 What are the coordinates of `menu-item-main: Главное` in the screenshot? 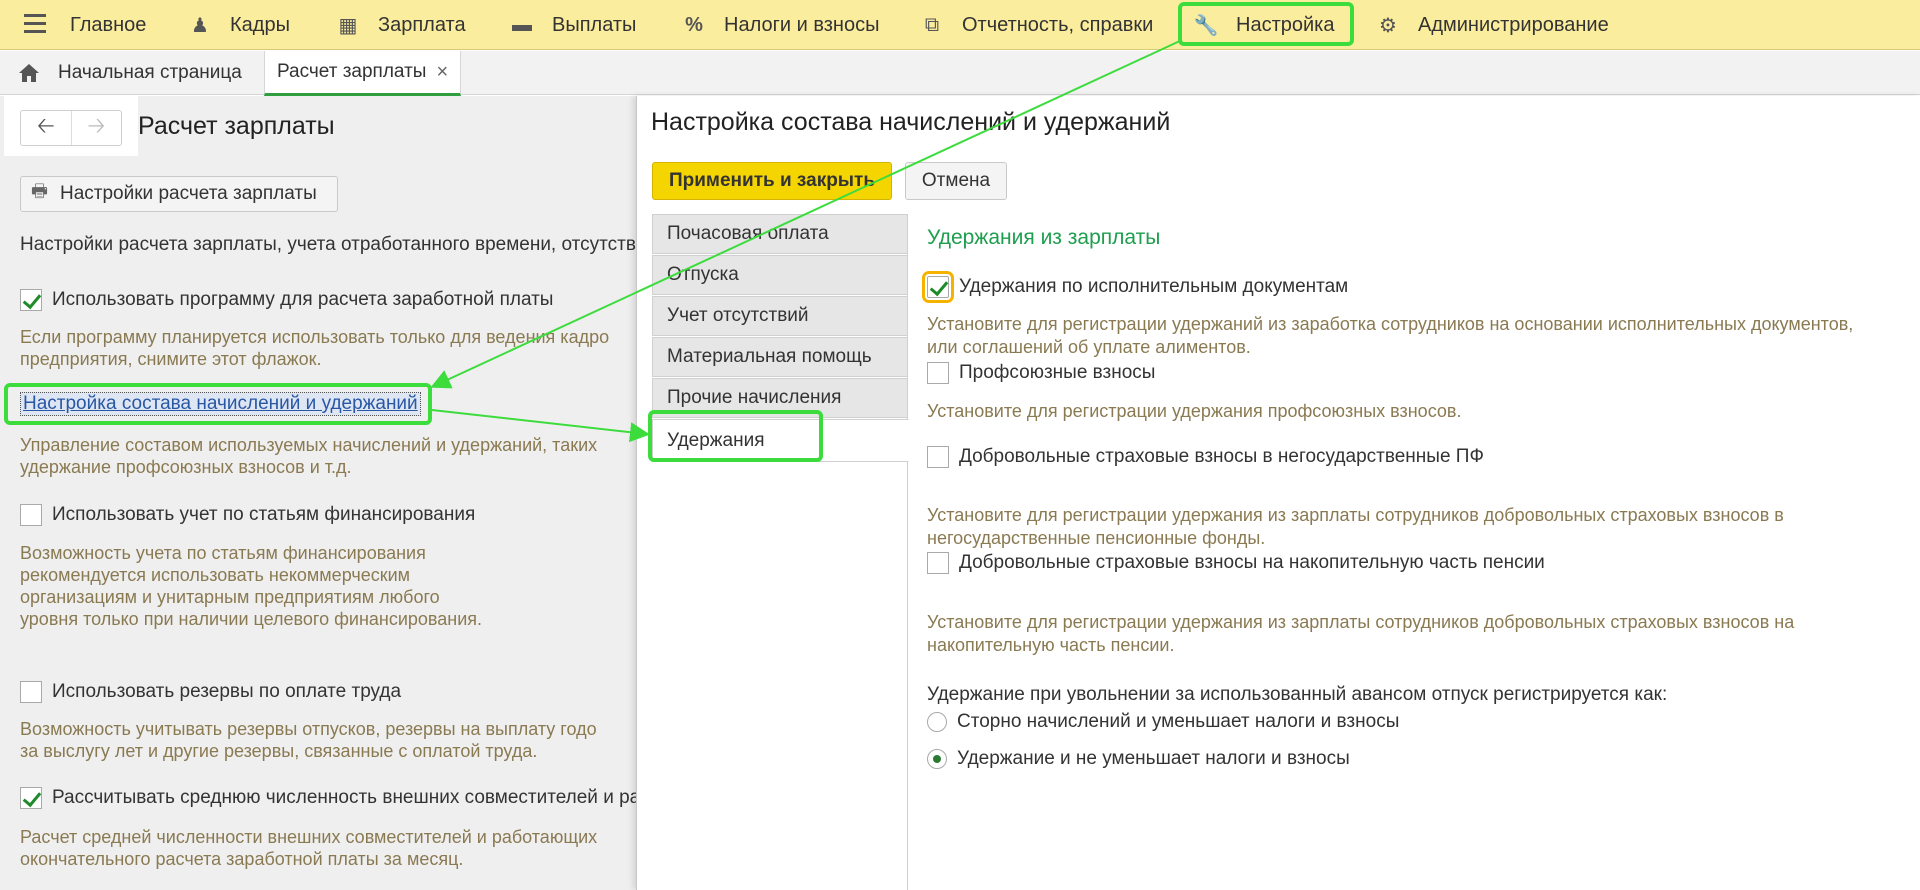 It's located at (108, 25).